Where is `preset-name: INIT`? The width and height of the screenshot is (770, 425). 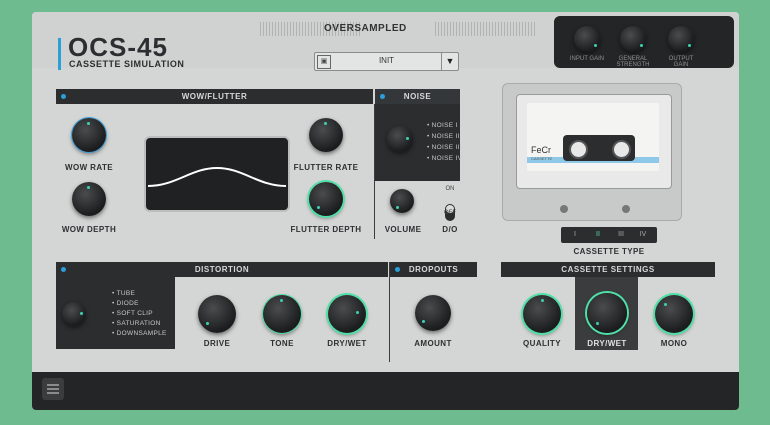
preset-name: INIT is located at coordinates (386, 60).